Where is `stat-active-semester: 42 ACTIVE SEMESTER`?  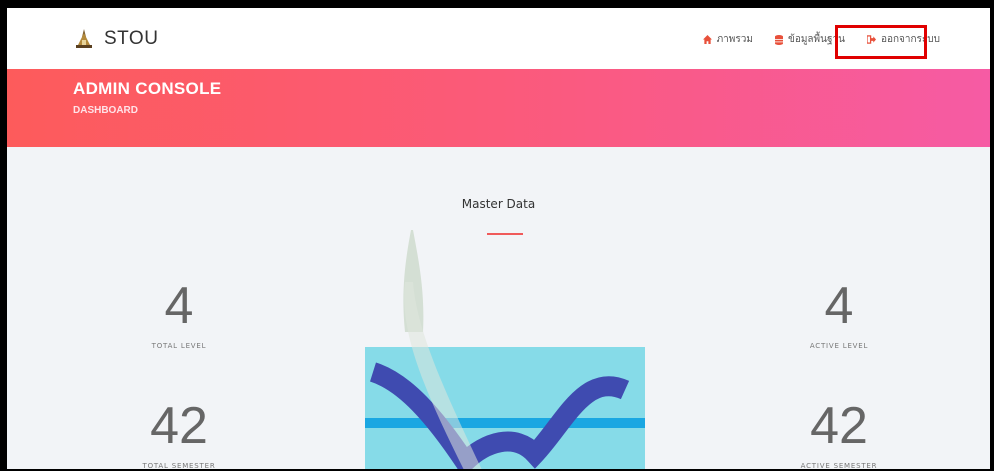
stat-active-semester: 42 ACTIVE SEMESTER is located at coordinates (839, 433).